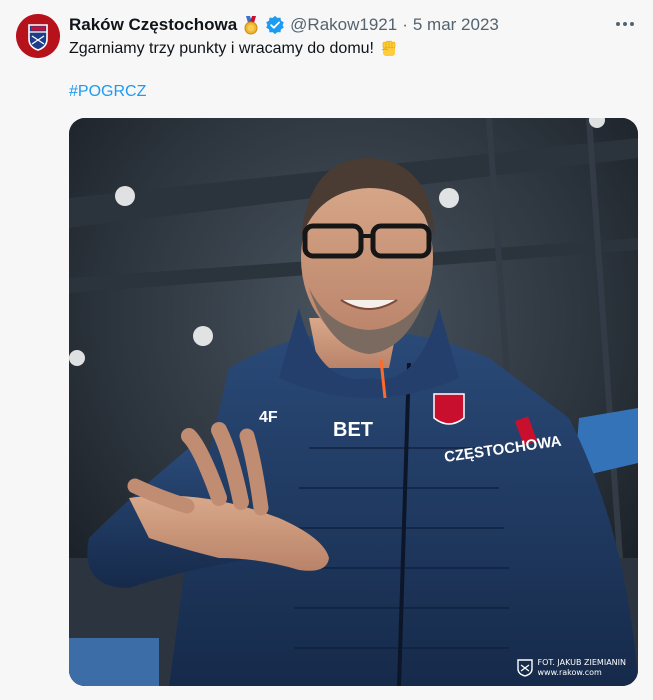 This screenshot has width=653, height=700. What do you see at coordinates (153, 25) in the screenshot?
I see `display-name: Raków Częstochowa` at bounding box center [153, 25].